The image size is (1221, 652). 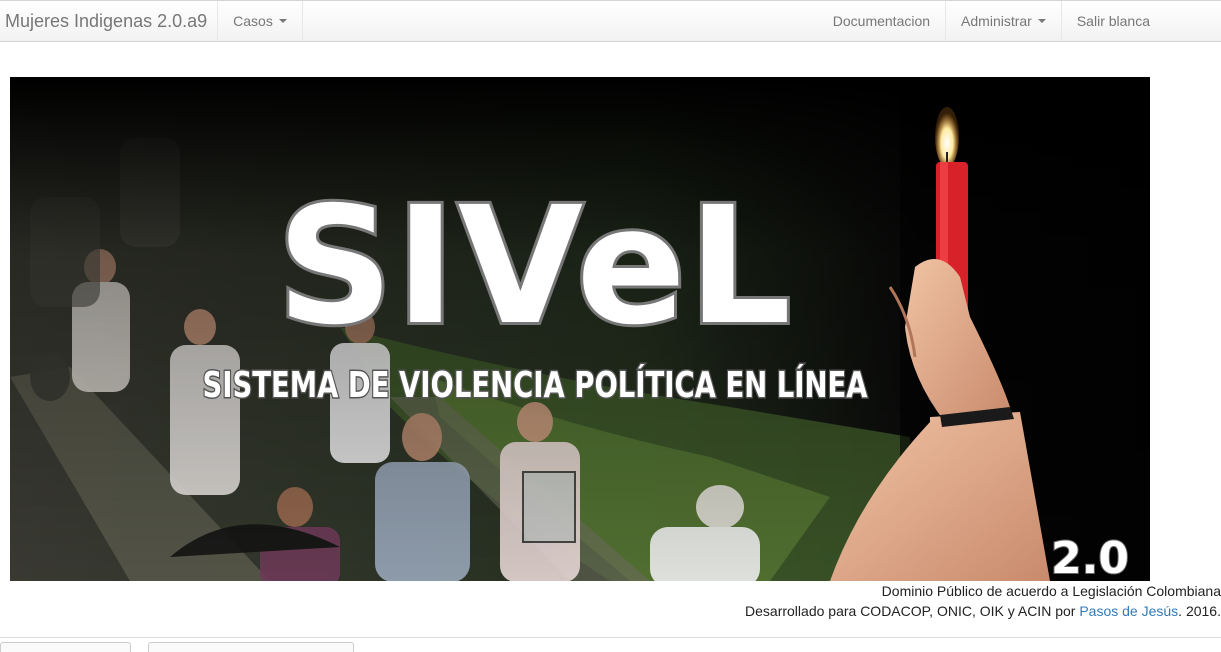 I want to click on nav-documentacion-link: Documentacion, so click(x=881, y=21).